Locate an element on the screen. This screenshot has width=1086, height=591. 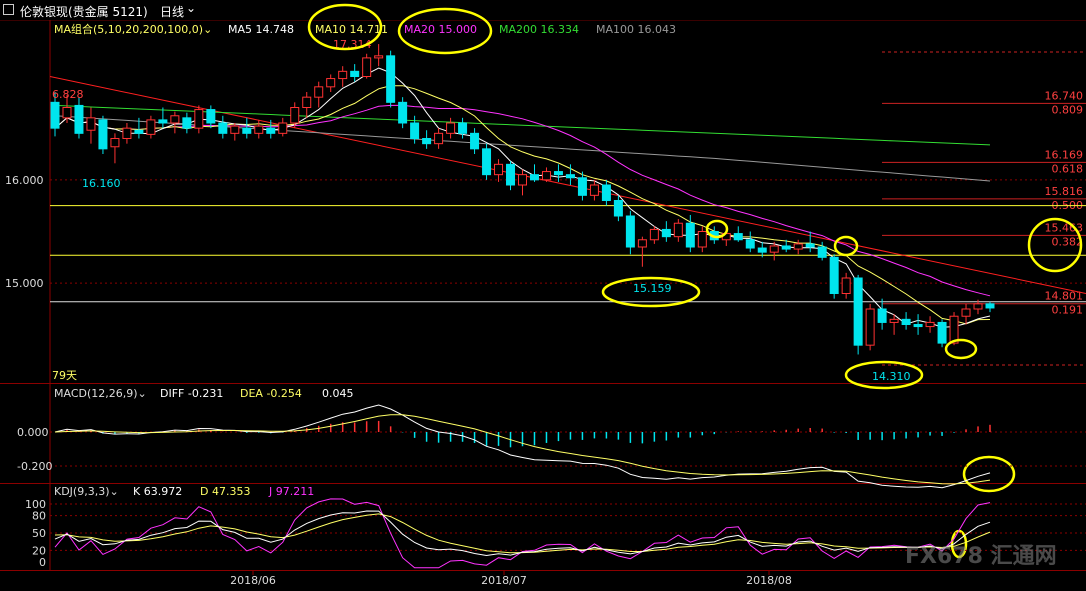
fib-ratio-label: 0.618 is located at coordinates (1068, 168).